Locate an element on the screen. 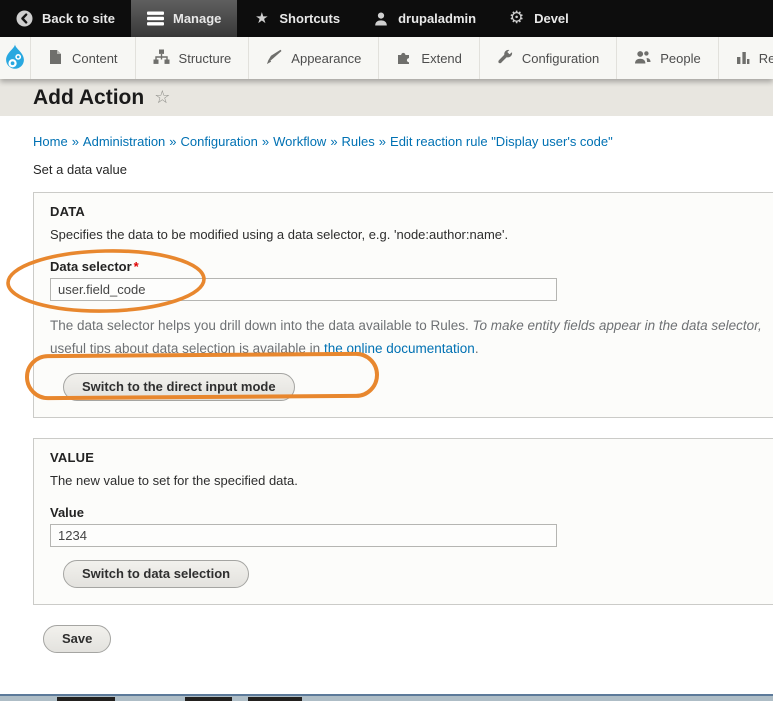 The image size is (773, 701). online-documentation-link: the online documentation is located at coordinates (399, 348).